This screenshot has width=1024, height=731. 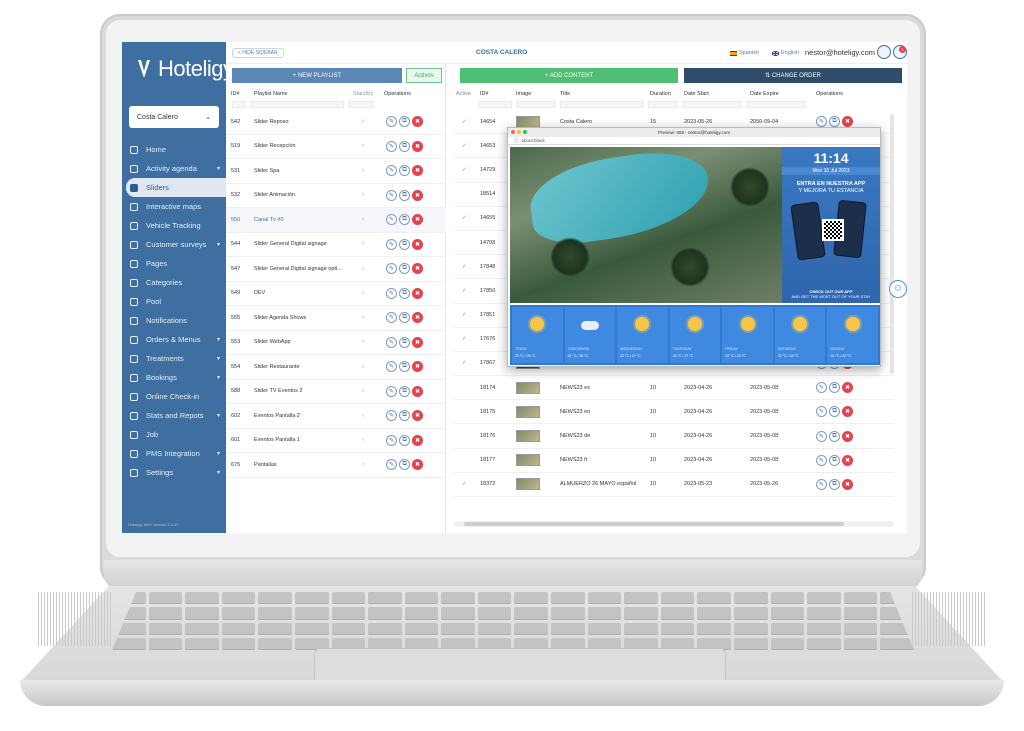 What do you see at coordinates (674, 412) in the screenshot?
I see `content-row: 18175 NEWS23 en 10 2023-04-26 2023-05-08 ✎ ⧉ ✖` at bounding box center [674, 412].